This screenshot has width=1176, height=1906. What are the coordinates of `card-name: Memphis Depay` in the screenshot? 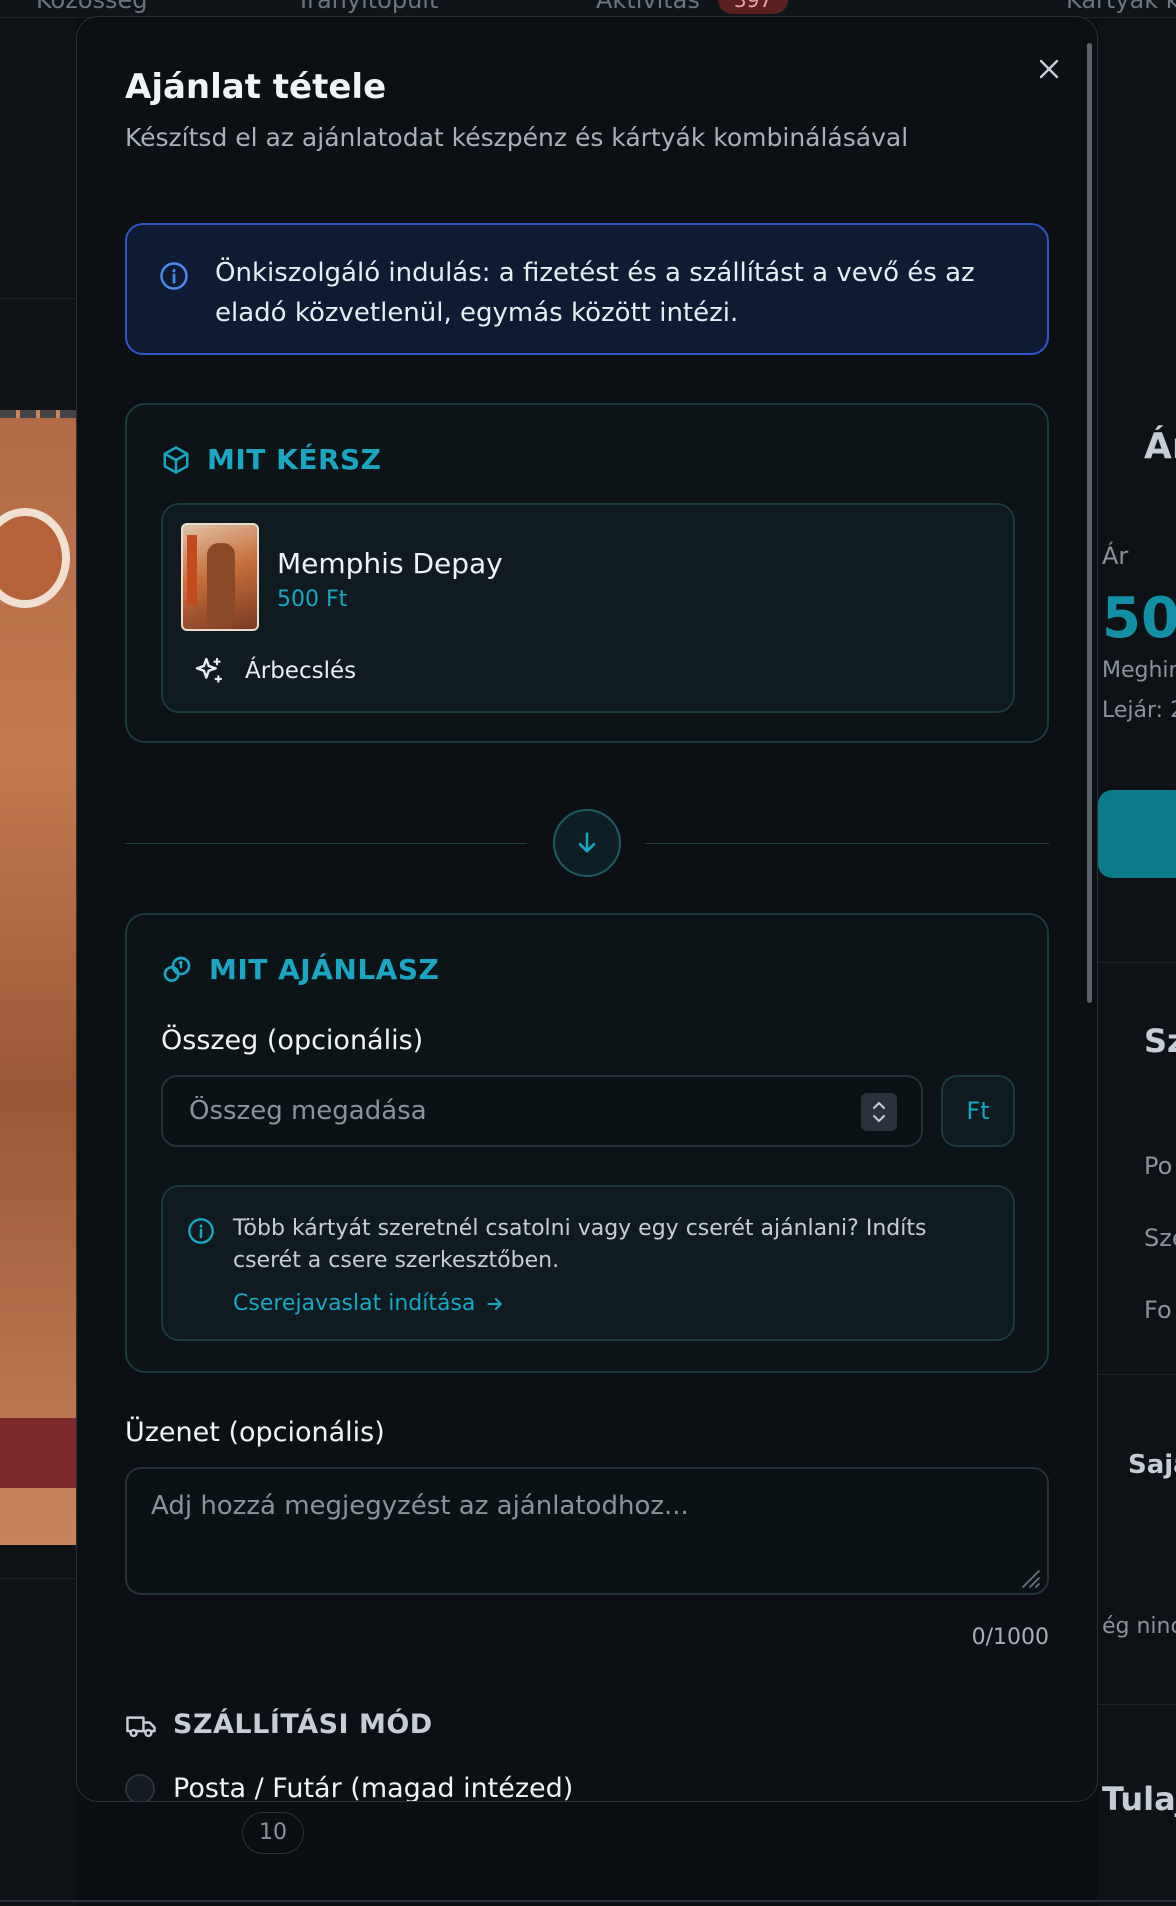 It's located at (390, 563).